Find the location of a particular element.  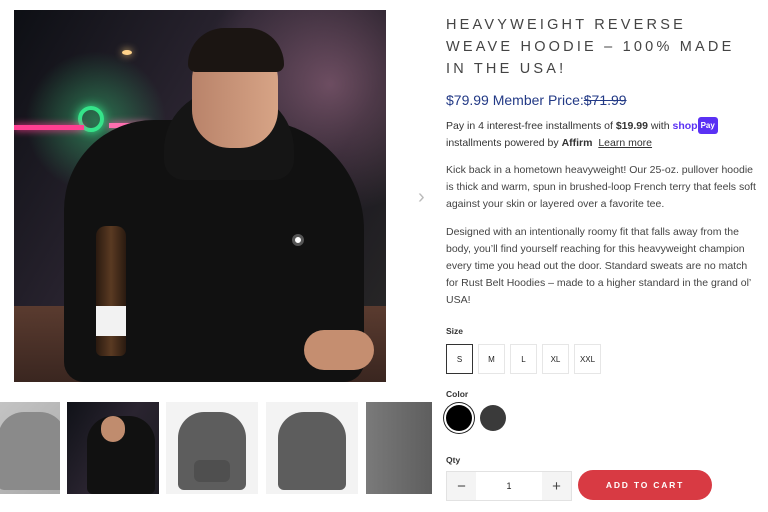

size-option-m: M is located at coordinates (491, 359).